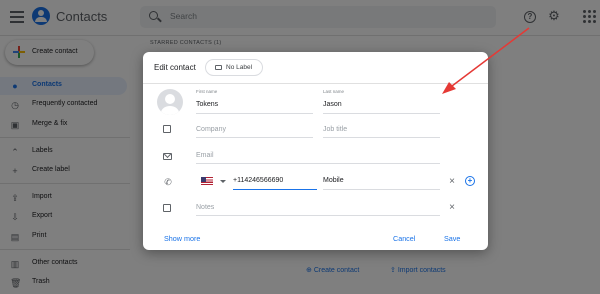 The image size is (600, 294). What do you see at coordinates (318, 207) in the screenshot?
I see `notes-field: Notes` at bounding box center [318, 207].